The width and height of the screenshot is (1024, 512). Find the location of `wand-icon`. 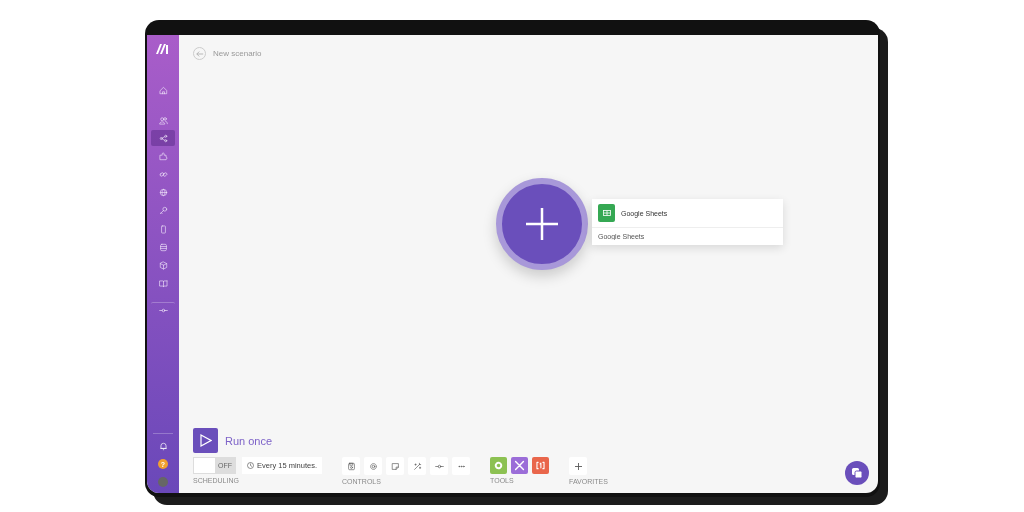

wand-icon is located at coordinates (417, 466).